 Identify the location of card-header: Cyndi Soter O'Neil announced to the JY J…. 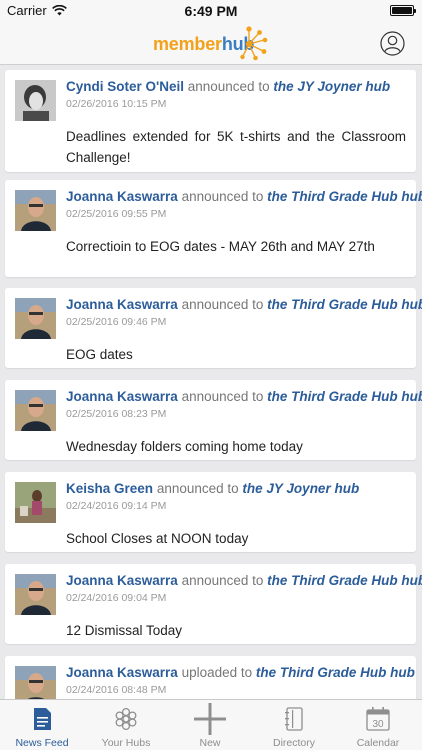
(237, 86).